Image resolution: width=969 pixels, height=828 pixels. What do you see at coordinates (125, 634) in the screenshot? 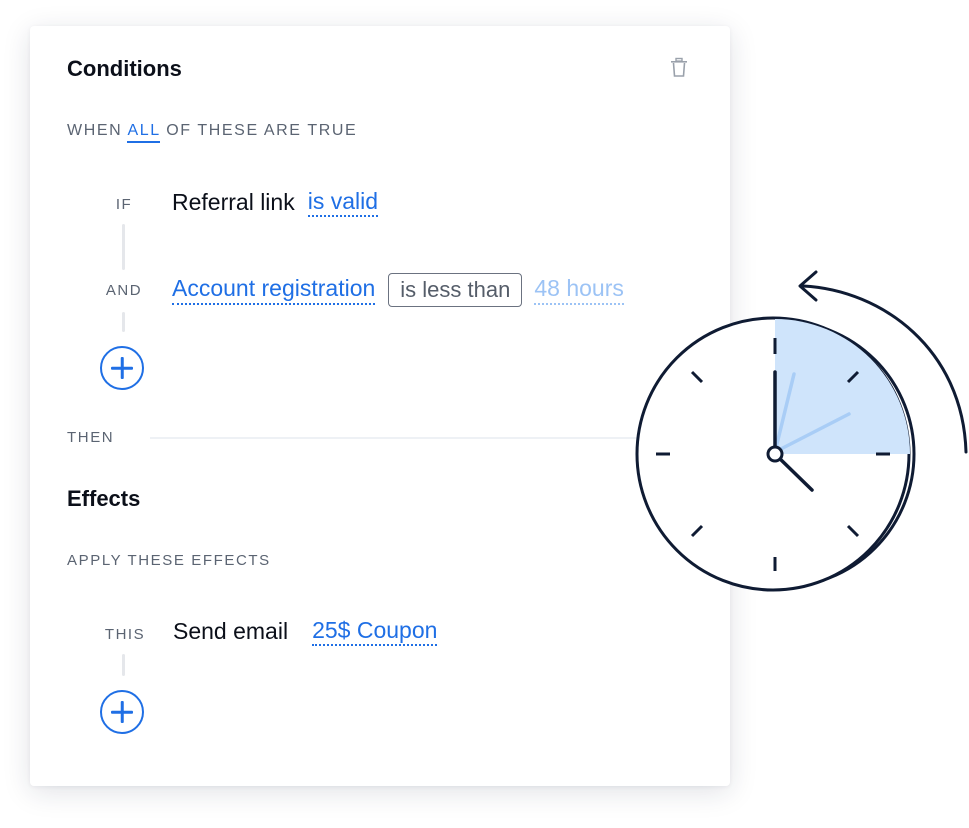
I see `this-label: THIS` at bounding box center [125, 634].